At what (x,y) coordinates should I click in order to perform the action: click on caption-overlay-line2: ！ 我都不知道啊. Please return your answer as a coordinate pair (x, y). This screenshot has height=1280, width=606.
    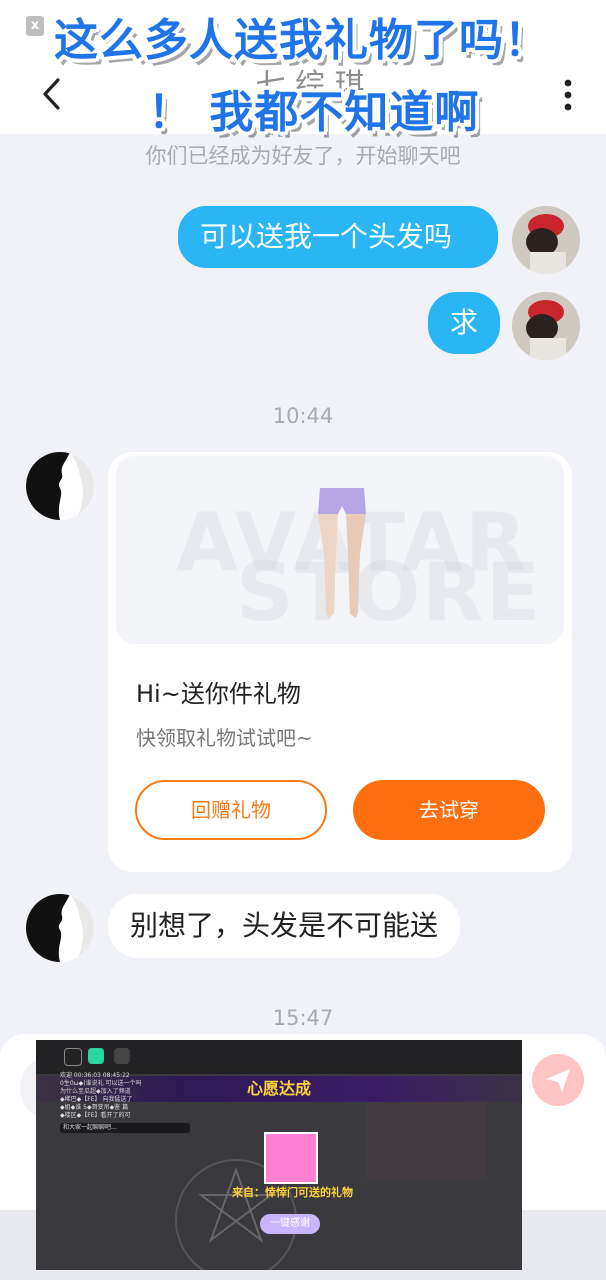
    Looking at the image, I should click on (314, 112).